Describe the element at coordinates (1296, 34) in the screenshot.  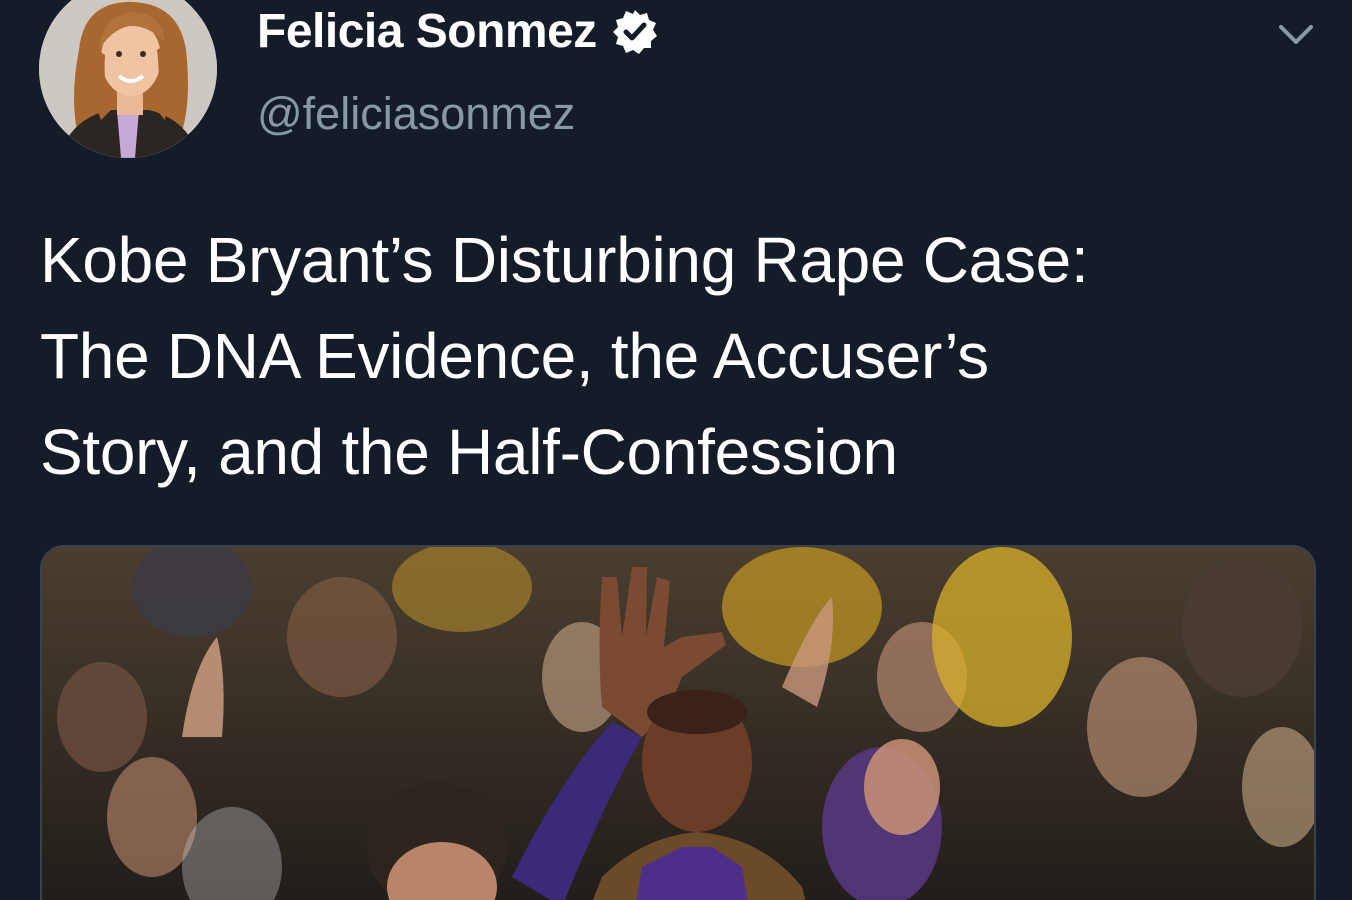
I see `chevron-down-icon` at that location.